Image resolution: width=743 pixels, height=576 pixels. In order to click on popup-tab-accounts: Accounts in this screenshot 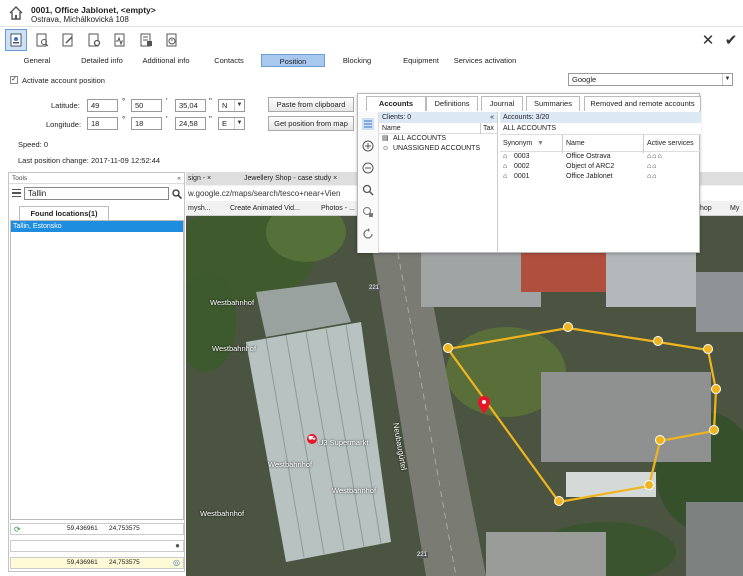, I will do `click(396, 103)`.